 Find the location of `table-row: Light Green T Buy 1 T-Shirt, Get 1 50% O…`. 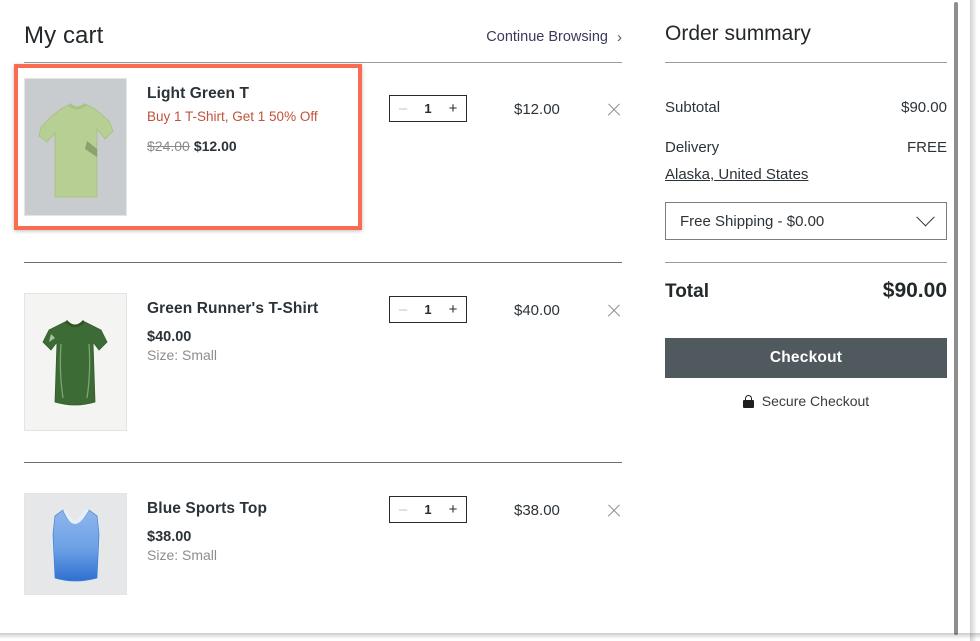

table-row: Light Green T Buy 1 T-Shirt, Get 1 50% O… is located at coordinates (188, 147).